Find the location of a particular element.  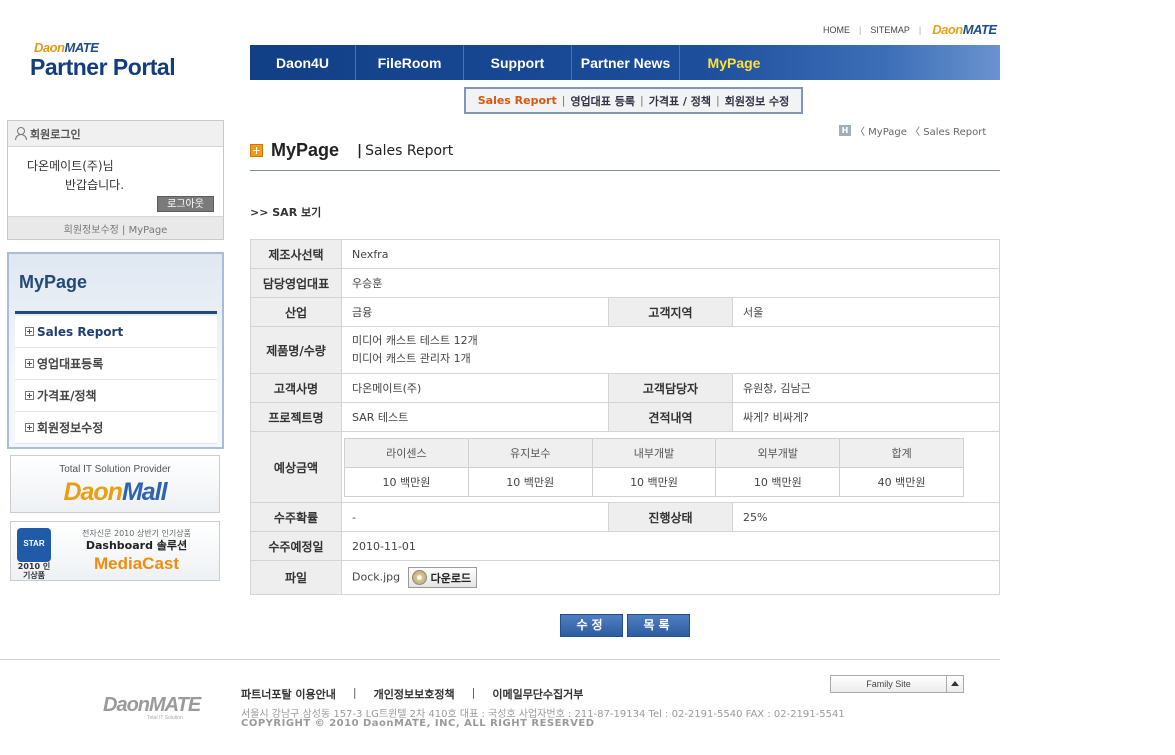

amount-label: 예상금액 is located at coordinates (296, 467).